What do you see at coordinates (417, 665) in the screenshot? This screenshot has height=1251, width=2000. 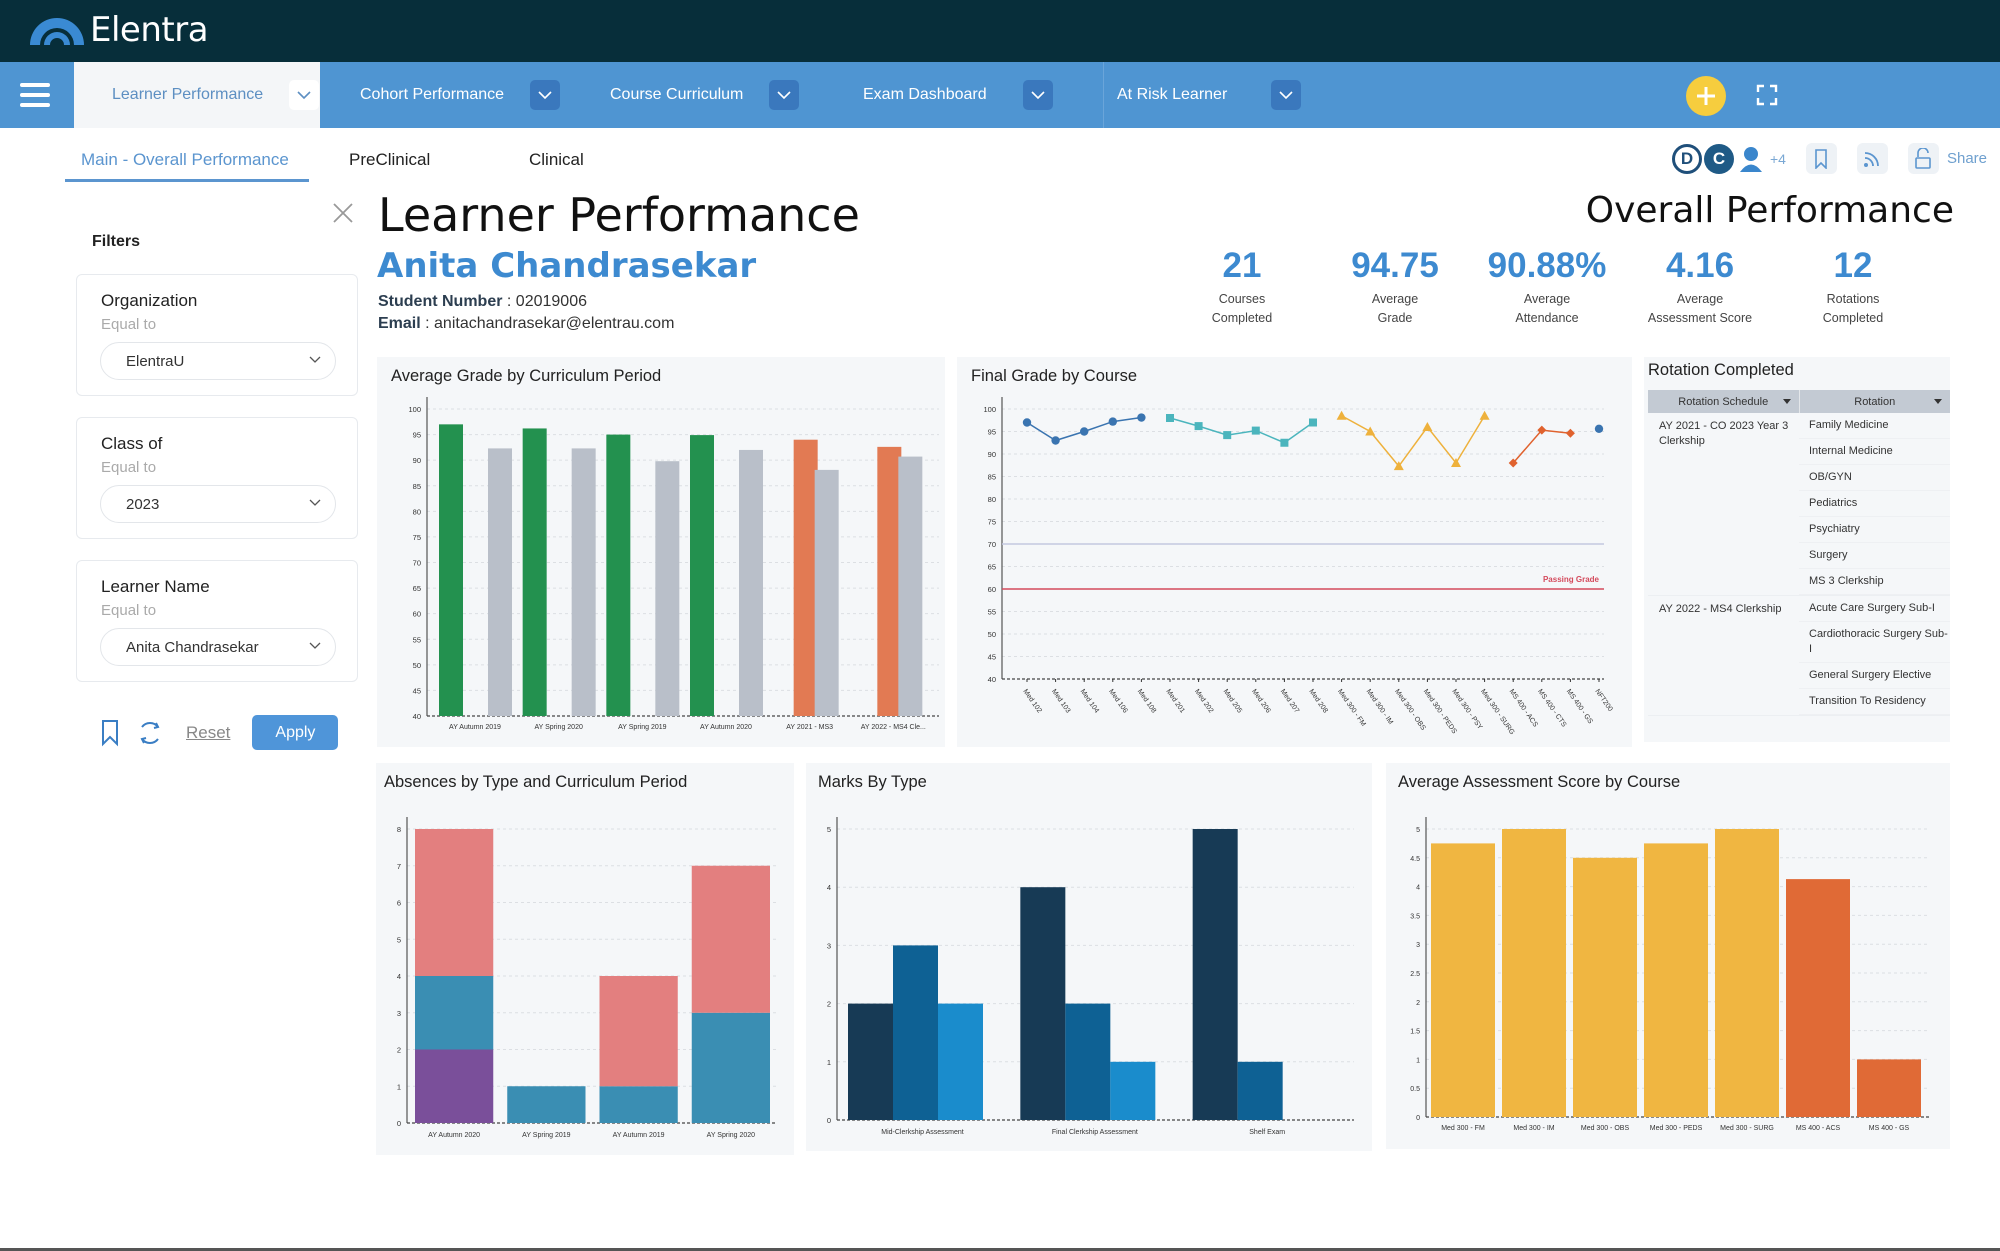 I see `y-tick-label: 50` at bounding box center [417, 665].